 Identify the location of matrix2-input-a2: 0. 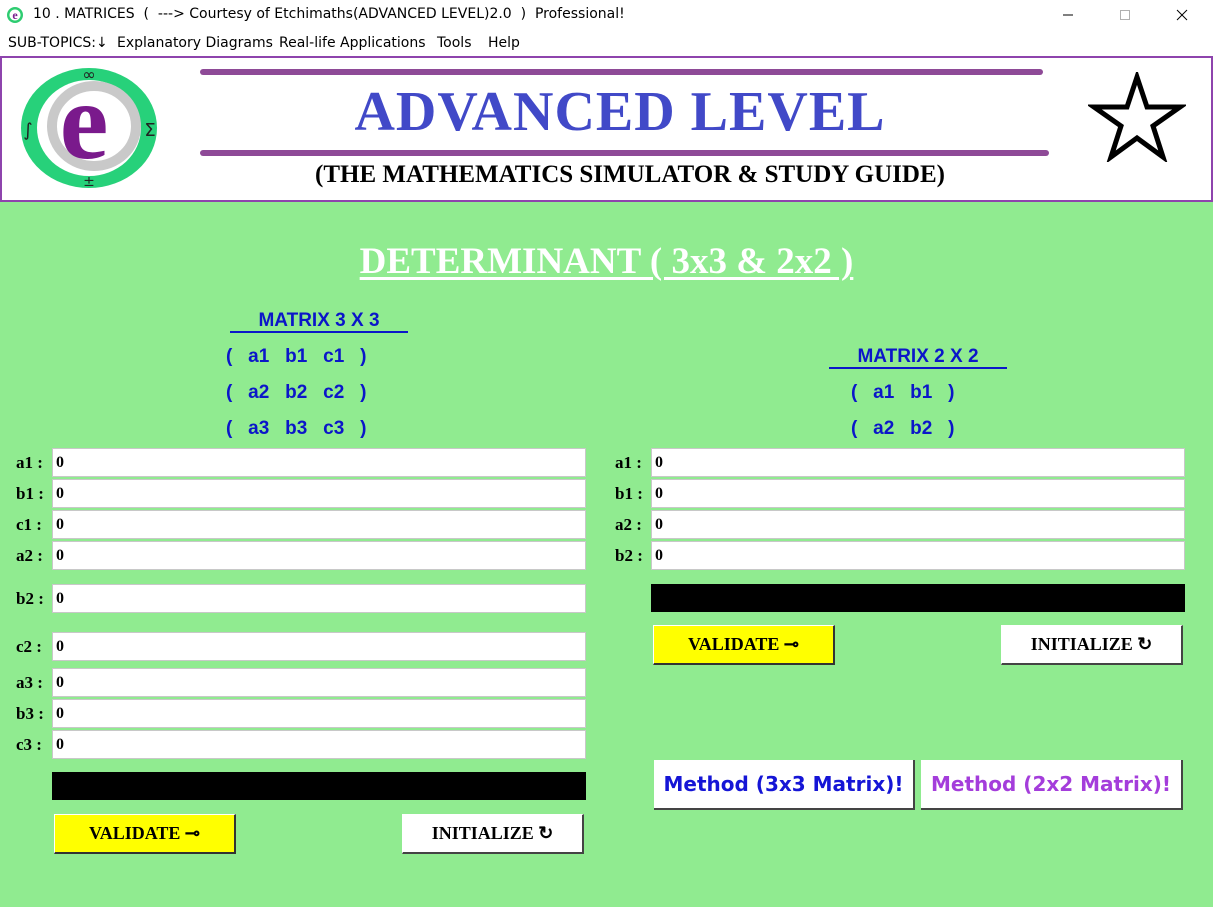
(918, 524).